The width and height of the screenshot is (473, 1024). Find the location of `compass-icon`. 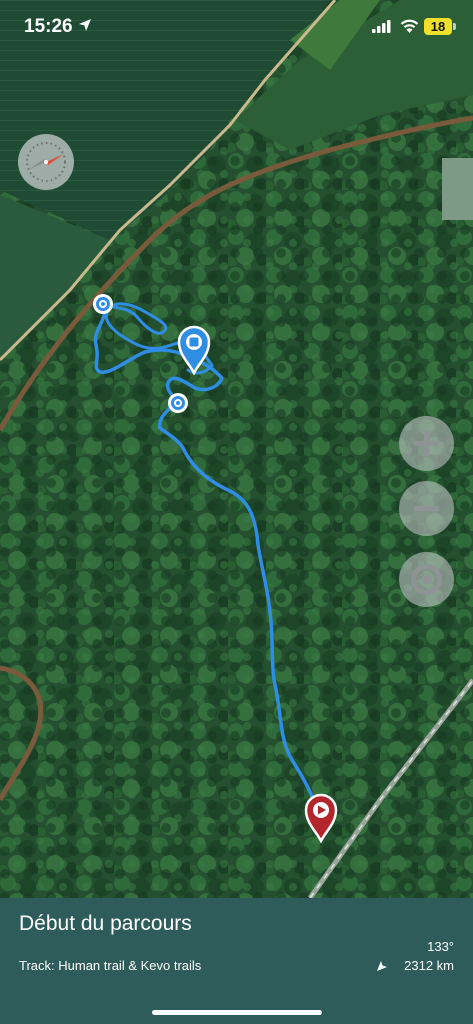

compass-icon is located at coordinates (46, 162).